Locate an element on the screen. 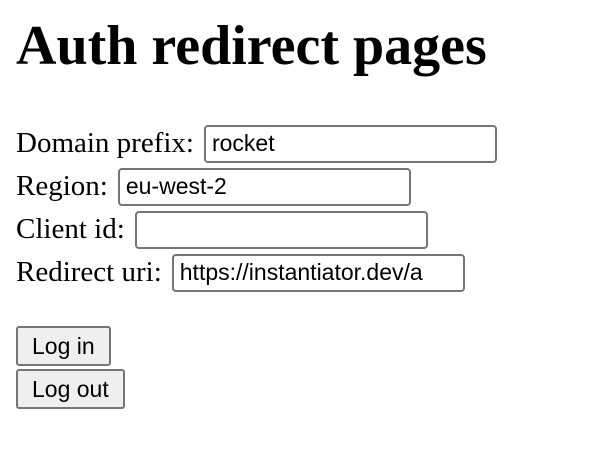  client-id-row: Client id: is located at coordinates (305, 229).